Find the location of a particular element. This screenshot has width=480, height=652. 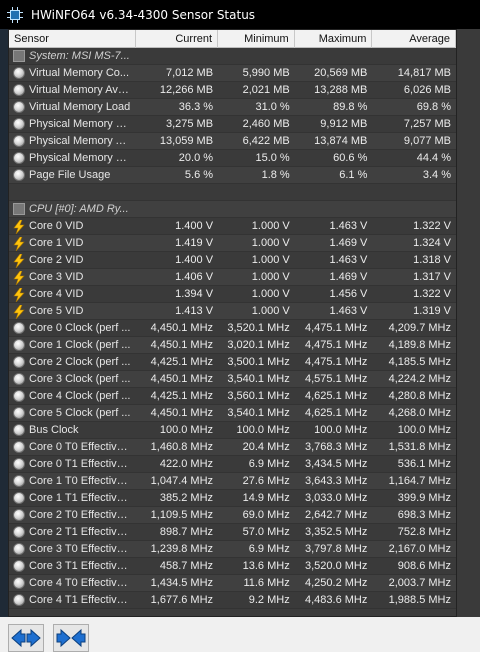

minimum-value: 3,560.1 MHz is located at coordinates (258, 395).